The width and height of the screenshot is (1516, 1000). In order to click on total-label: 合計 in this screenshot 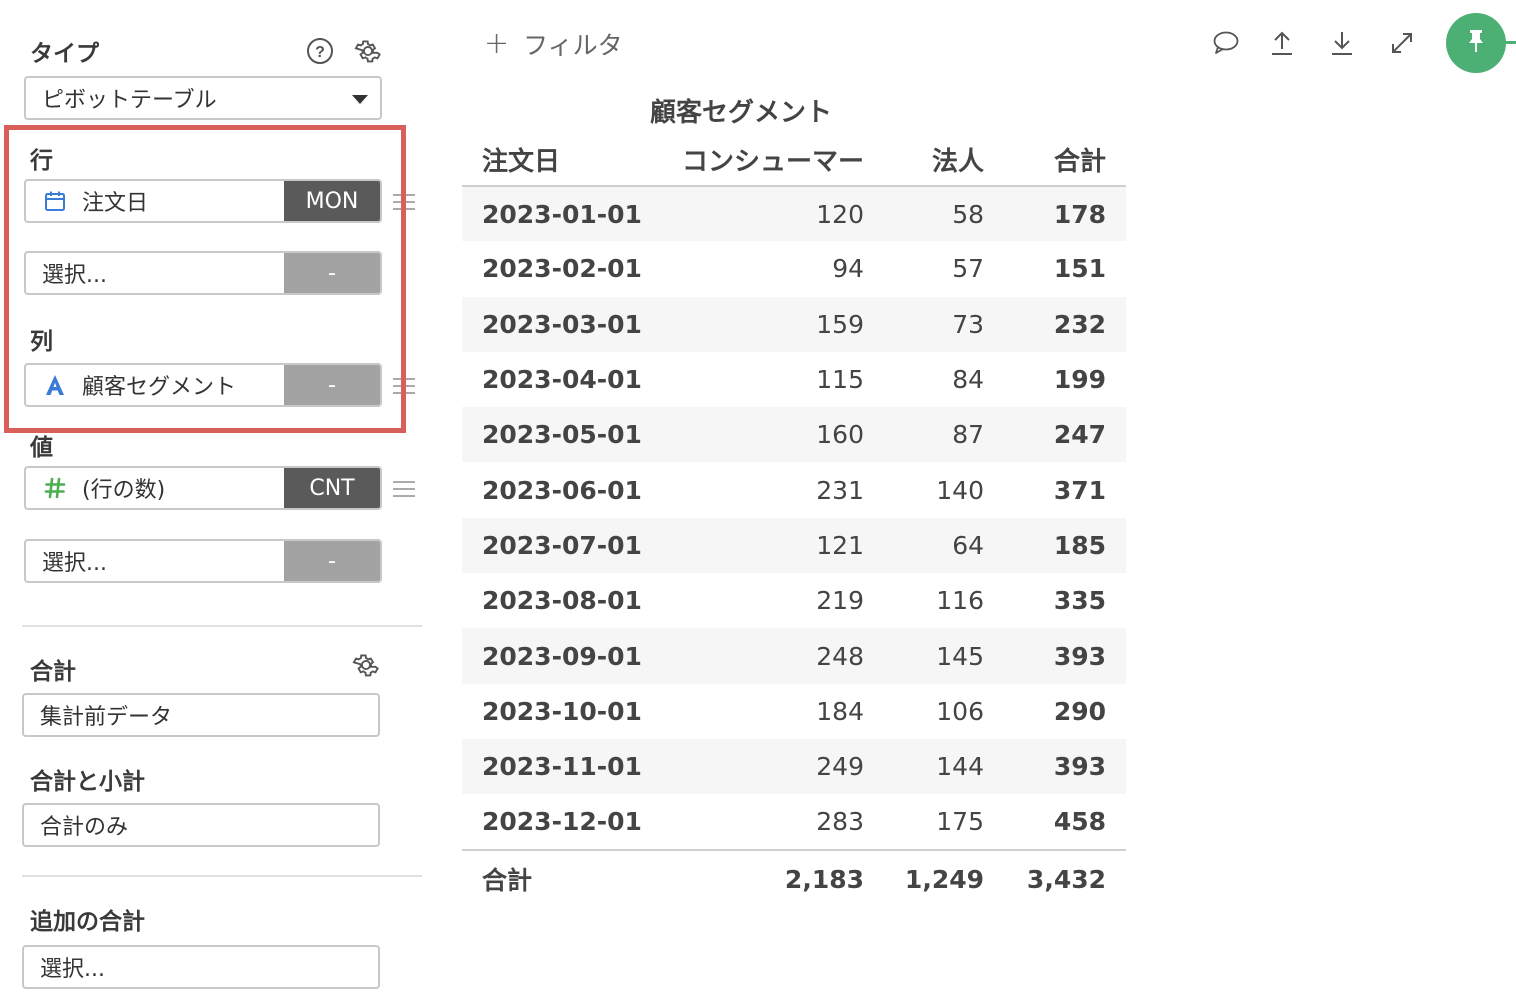, I will do `click(53, 672)`.